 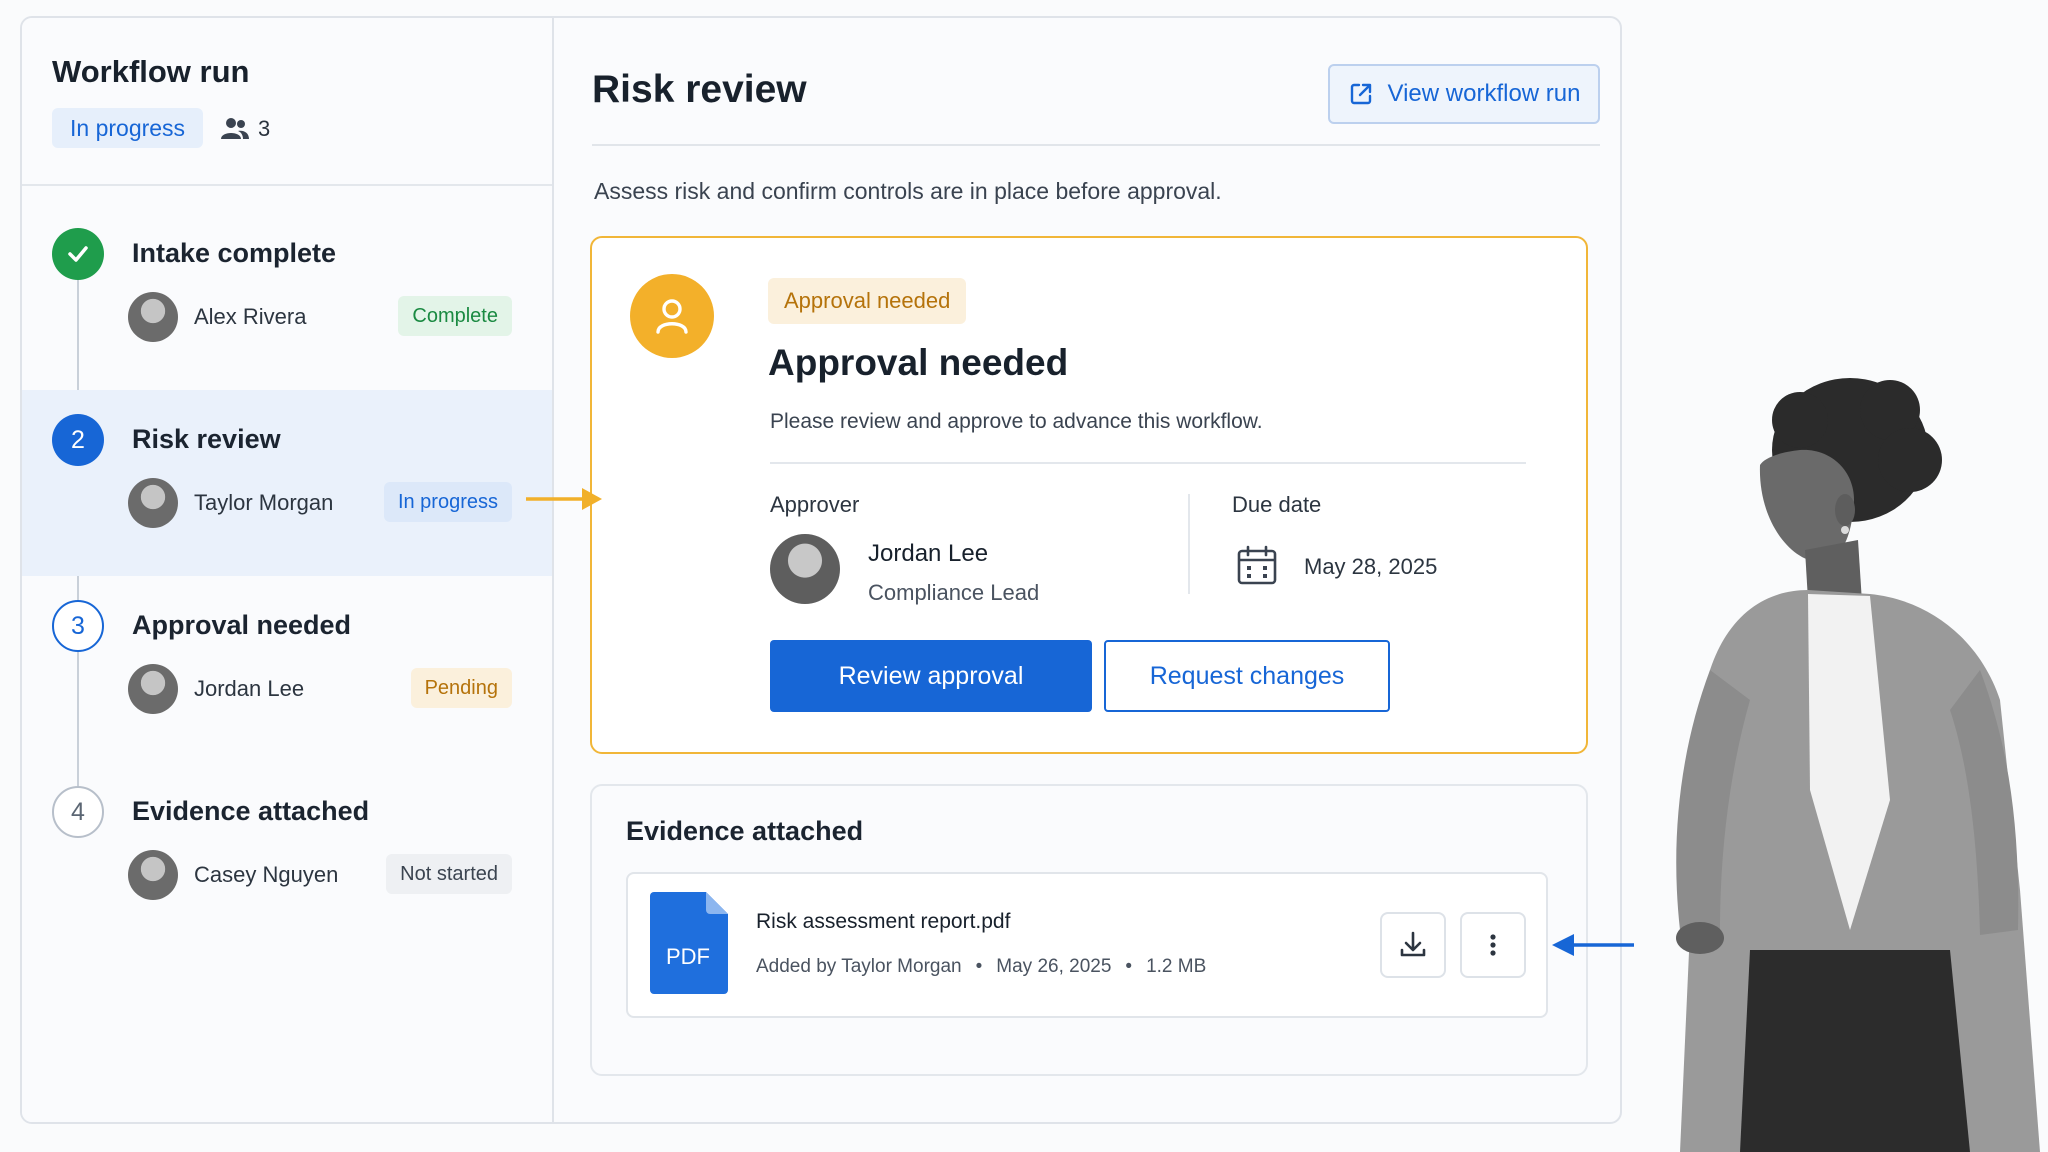 I want to click on external-link-icon, so click(x=1360, y=94).